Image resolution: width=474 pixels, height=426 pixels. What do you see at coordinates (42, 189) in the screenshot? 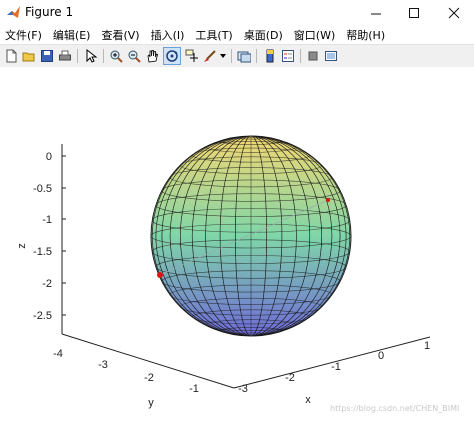
I see `tick-label: -0.5` at bounding box center [42, 189].